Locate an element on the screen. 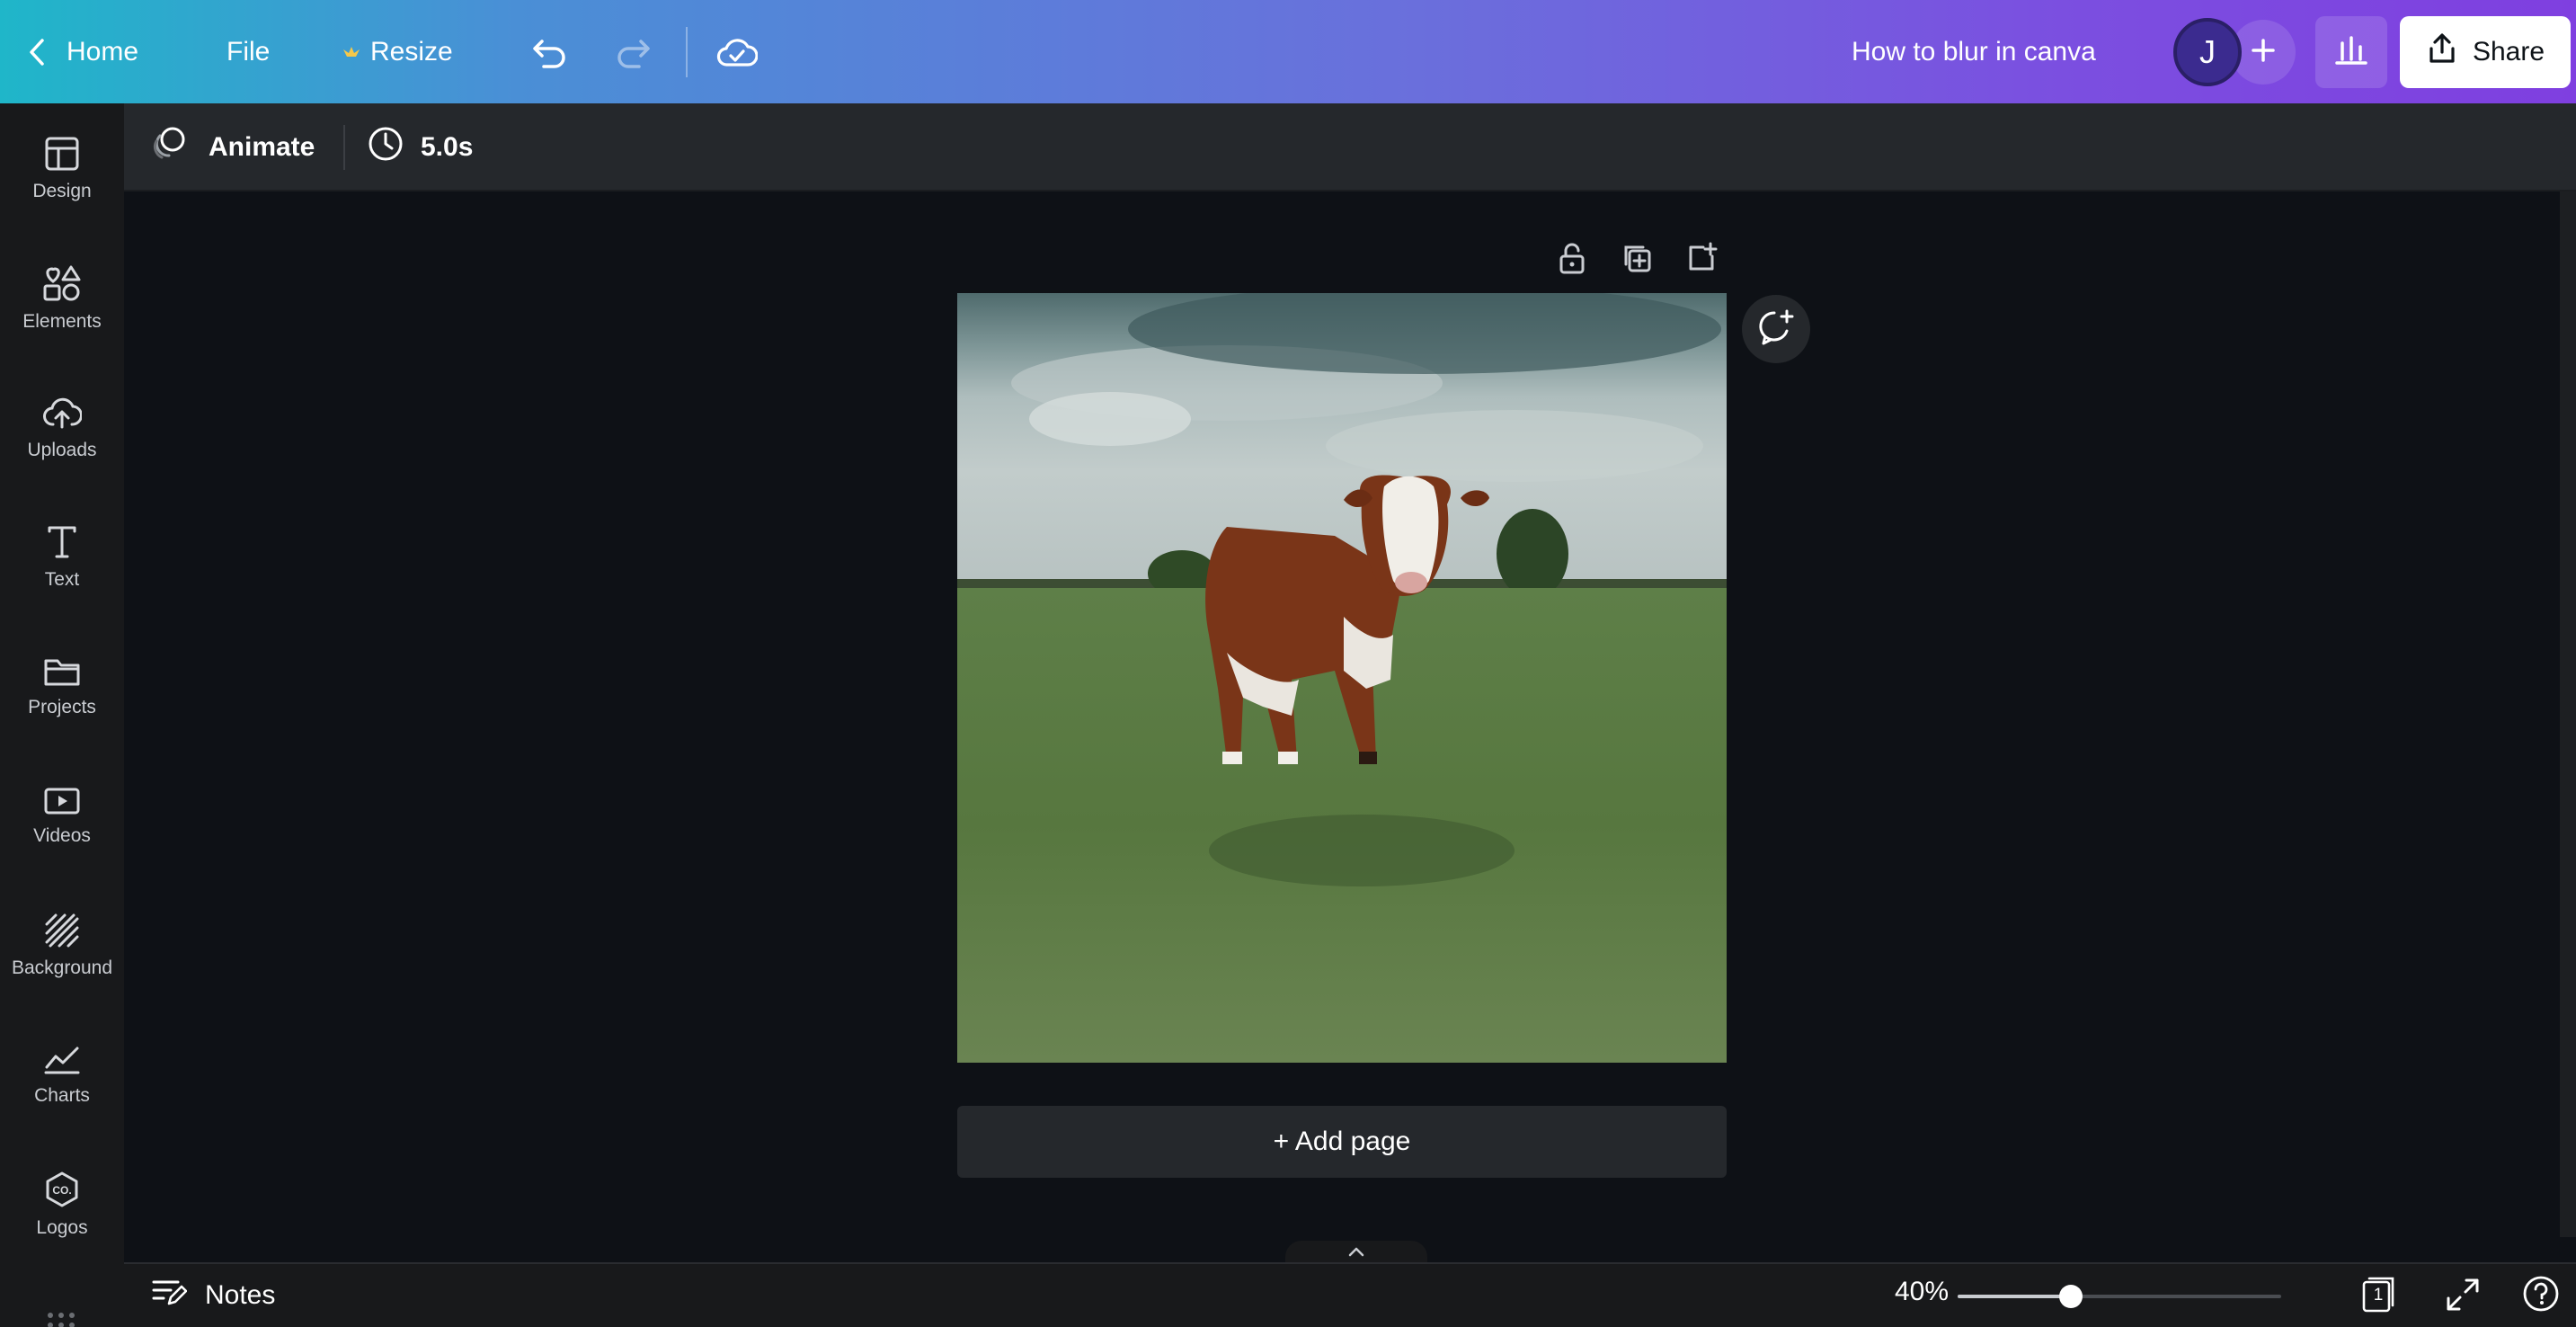 The width and height of the screenshot is (2576, 1327). help-button is located at coordinates (2541, 1295).